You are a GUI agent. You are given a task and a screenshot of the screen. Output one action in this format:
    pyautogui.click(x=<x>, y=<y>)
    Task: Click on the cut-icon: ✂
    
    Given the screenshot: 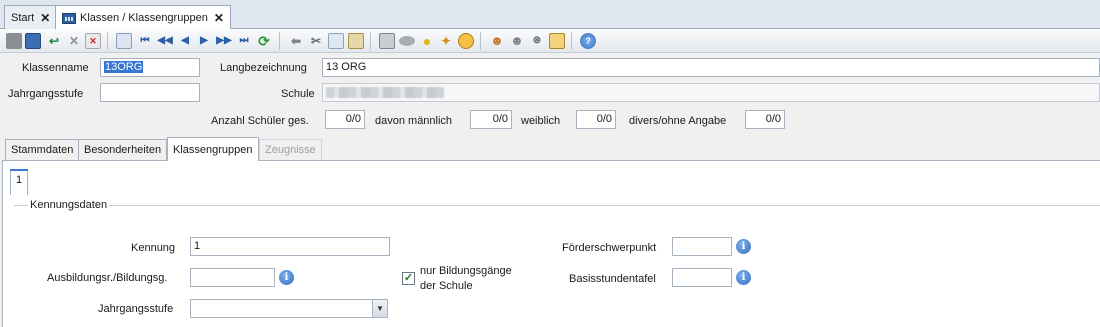 What is the action you would take?
    pyautogui.click(x=316, y=41)
    